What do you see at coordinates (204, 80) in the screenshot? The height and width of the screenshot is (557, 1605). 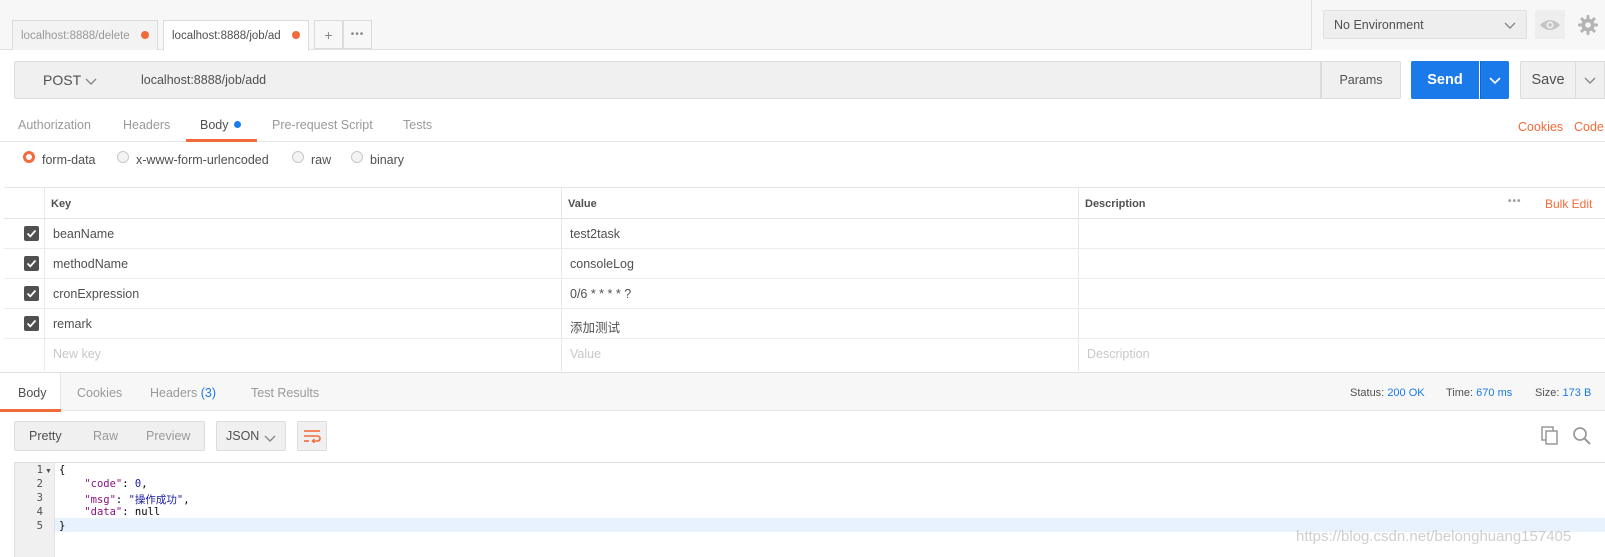 I see `url-text: localhost:8888/job/add` at bounding box center [204, 80].